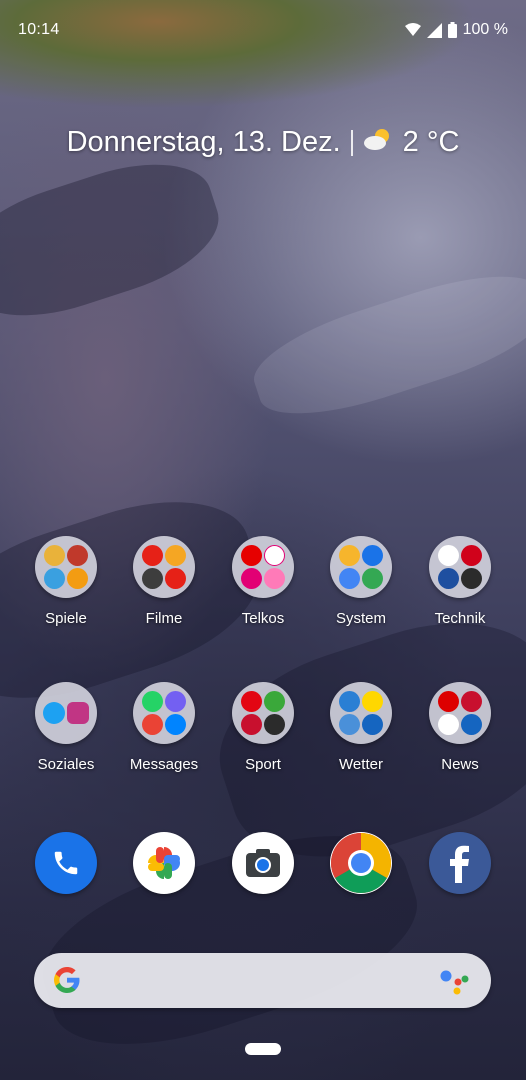 This screenshot has width=526, height=1080. Describe the element at coordinates (263, 764) in the screenshot. I see `folder-label: Sport` at that location.